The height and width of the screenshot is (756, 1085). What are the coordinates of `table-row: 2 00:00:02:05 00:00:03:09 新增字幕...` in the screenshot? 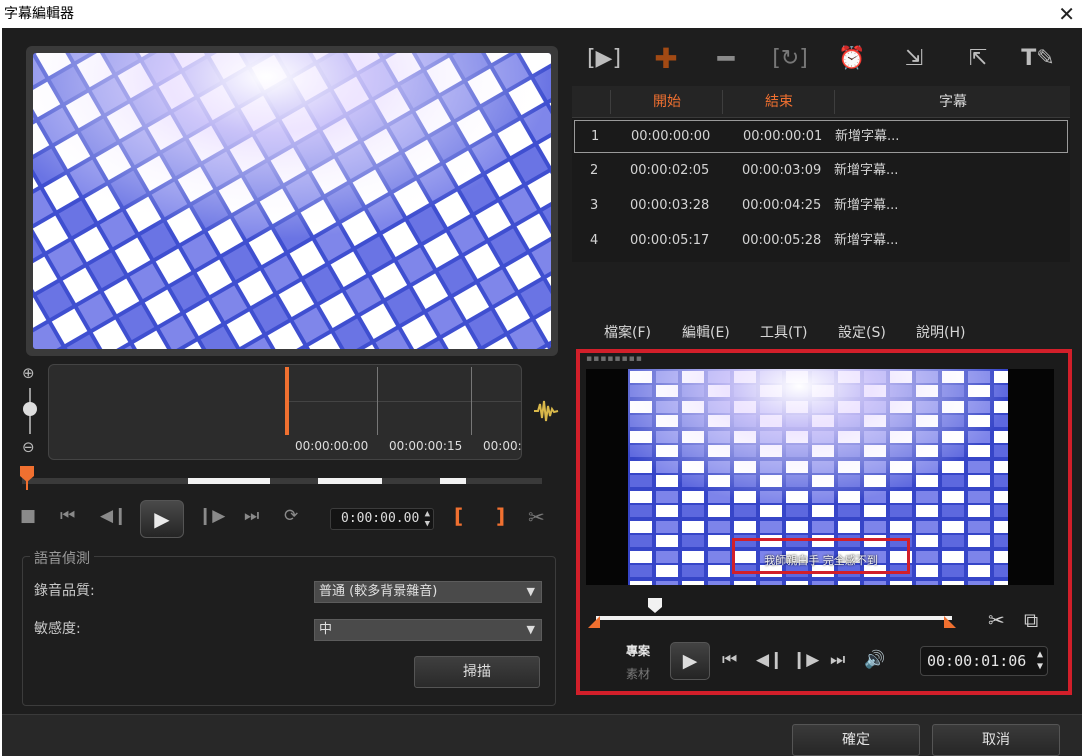 It's located at (821, 171).